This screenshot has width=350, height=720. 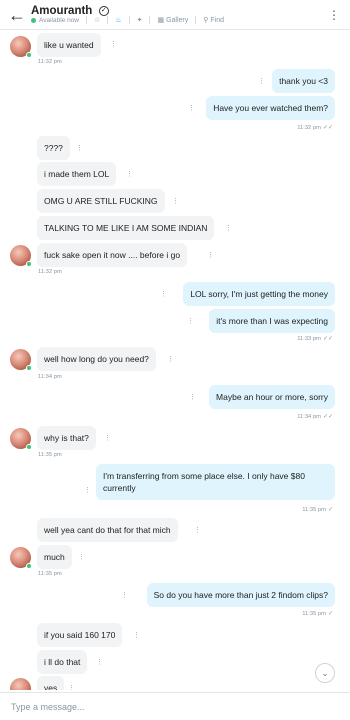 What do you see at coordinates (80, 635) in the screenshot?
I see `message-incoming: if you said 160 170` at bounding box center [80, 635].